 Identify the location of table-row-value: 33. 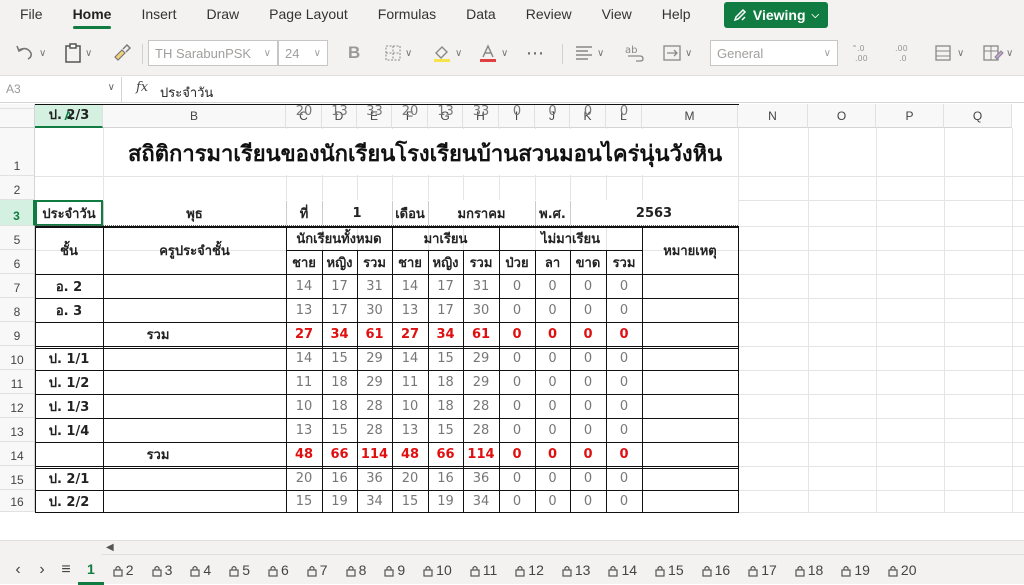
(374, 111).